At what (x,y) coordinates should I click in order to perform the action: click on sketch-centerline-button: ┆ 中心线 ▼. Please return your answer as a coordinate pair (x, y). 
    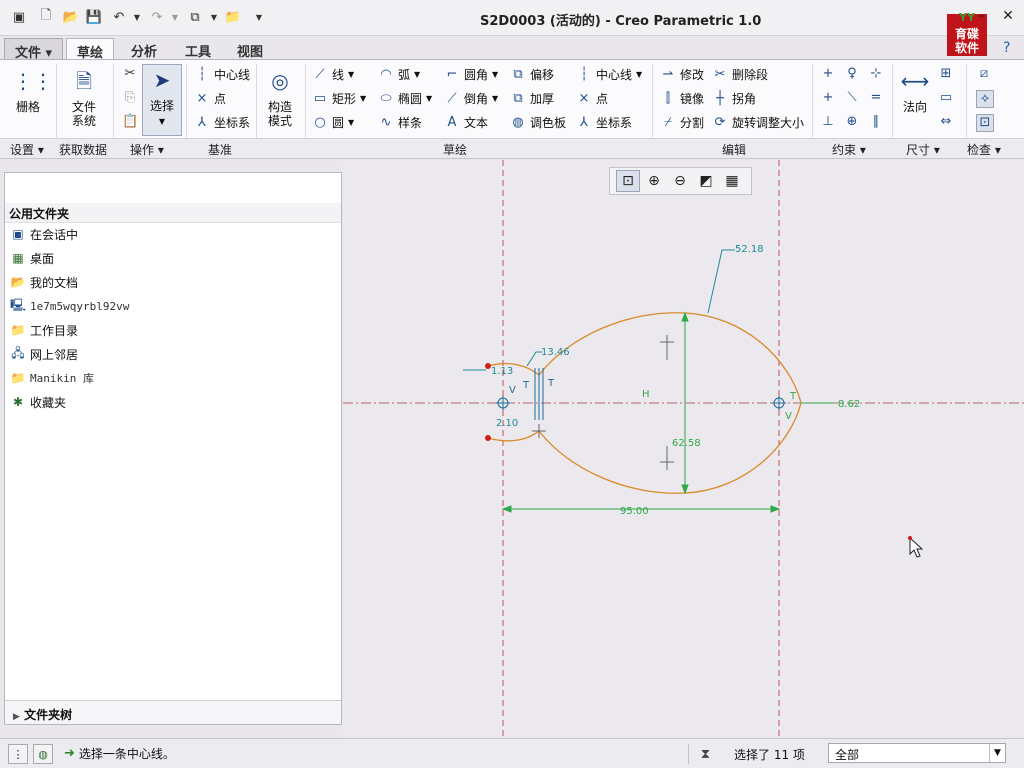
    Looking at the image, I should click on (609, 74).